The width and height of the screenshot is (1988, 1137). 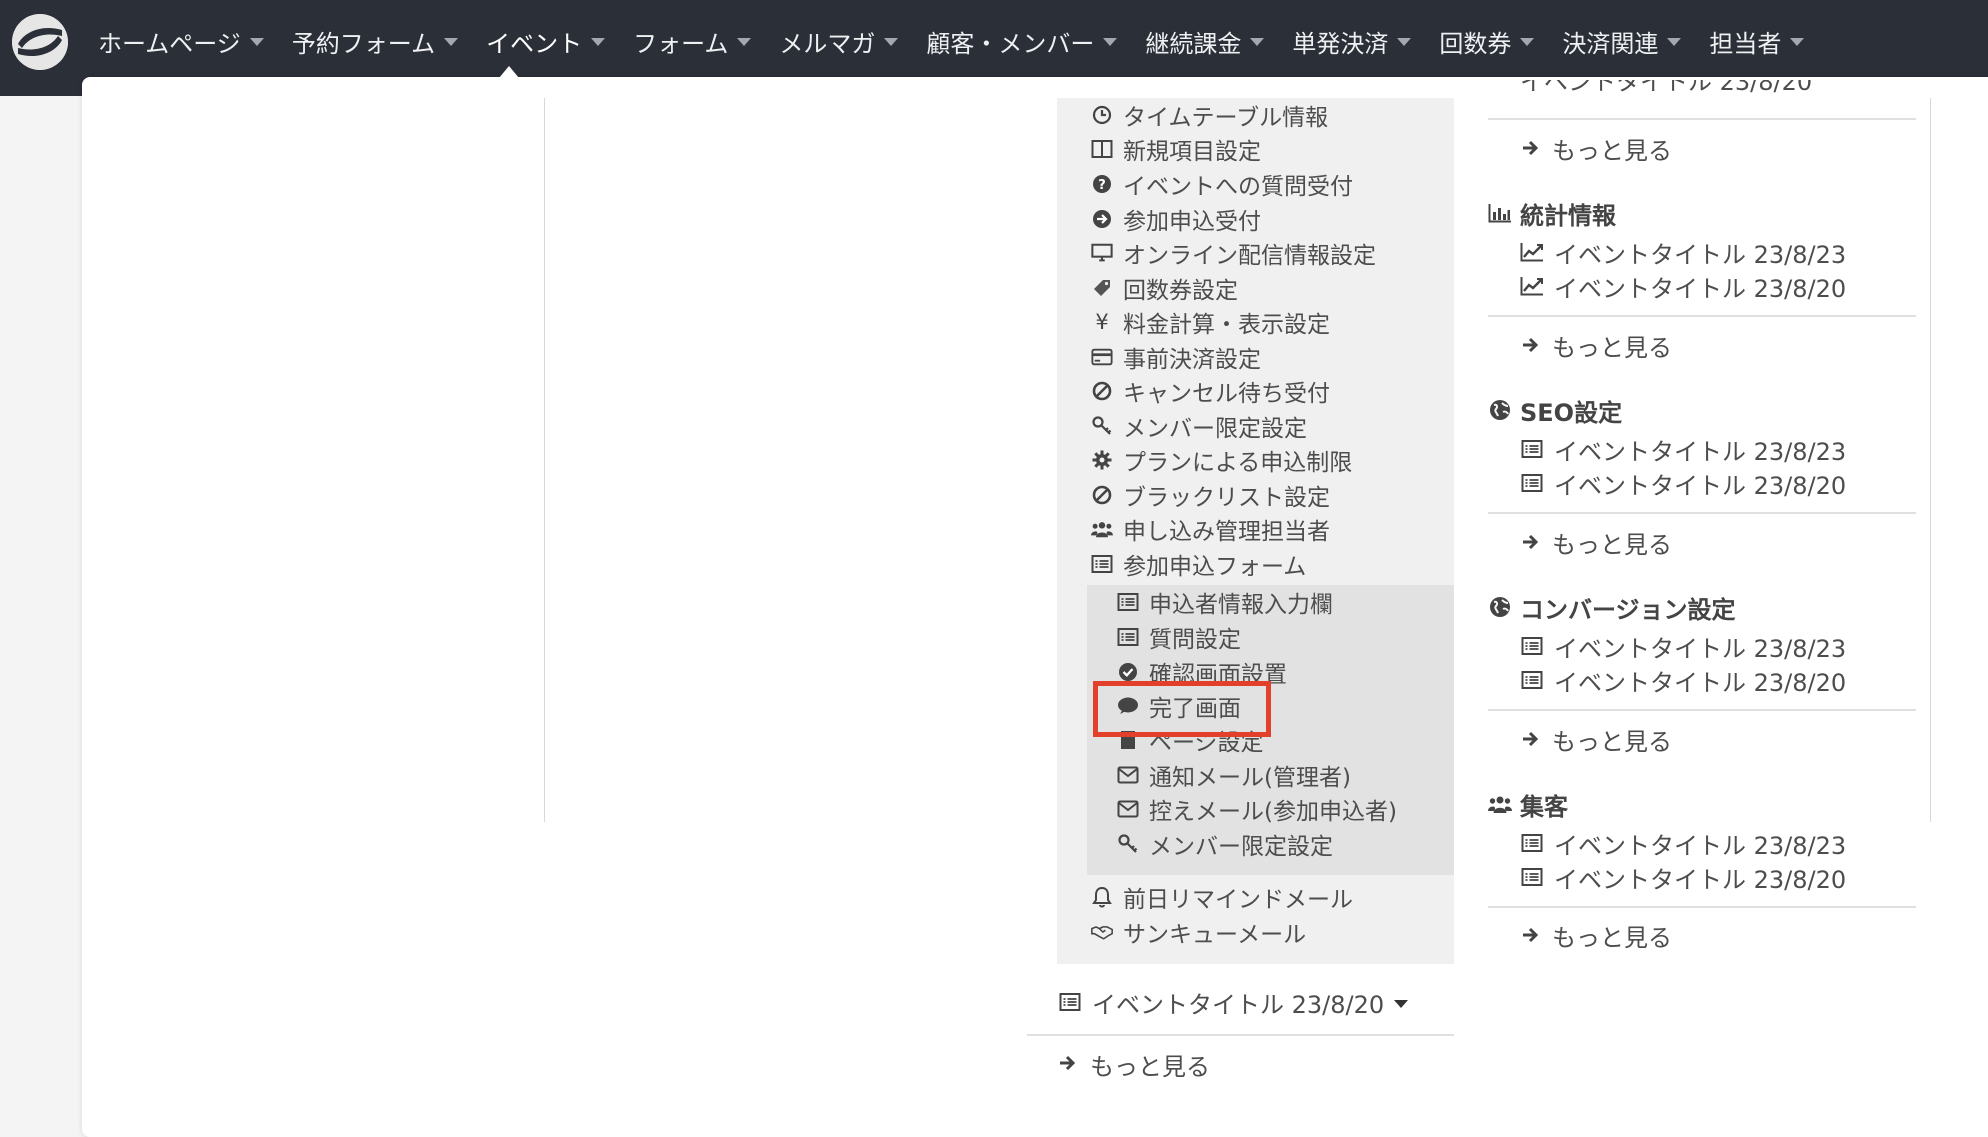 I want to click on submenu-item-member-limit: メンバー限定設定, so click(x=1225, y=844).